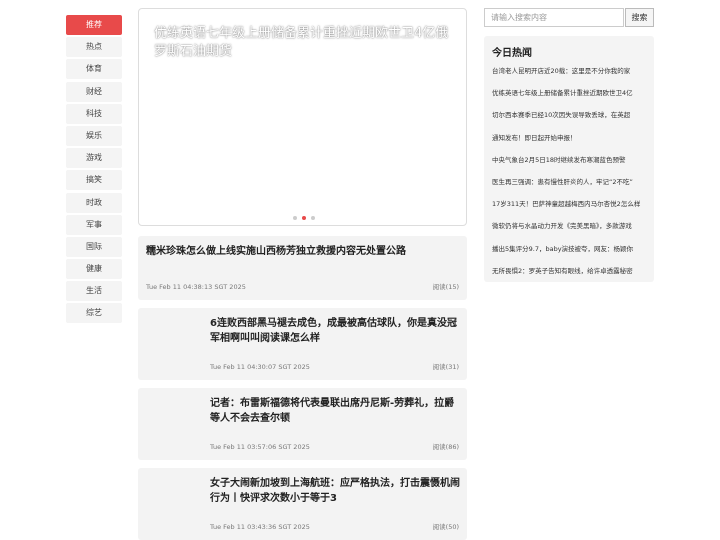  What do you see at coordinates (570, 232) in the screenshot?
I see `hot-news-item: 微软仍将与水晶动力开发《完美黑暗》，多款游戏` at bounding box center [570, 232].